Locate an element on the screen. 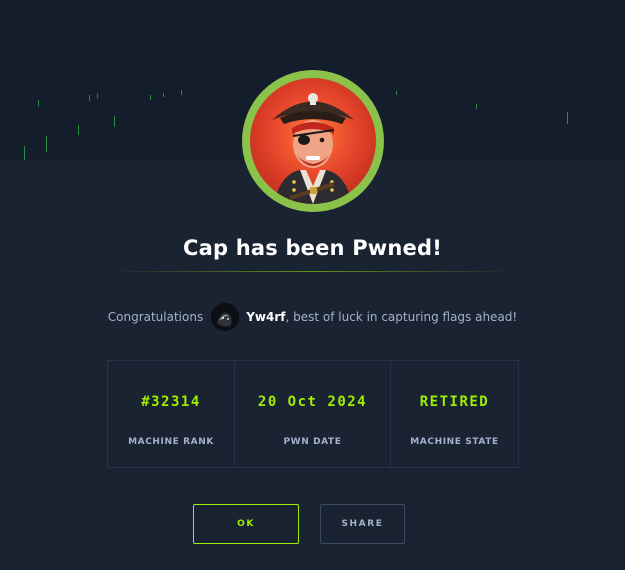 The height and width of the screenshot is (570, 625). stat-pwn-date: 20 Oct 2024 PWN DATE is located at coordinates (312, 414).